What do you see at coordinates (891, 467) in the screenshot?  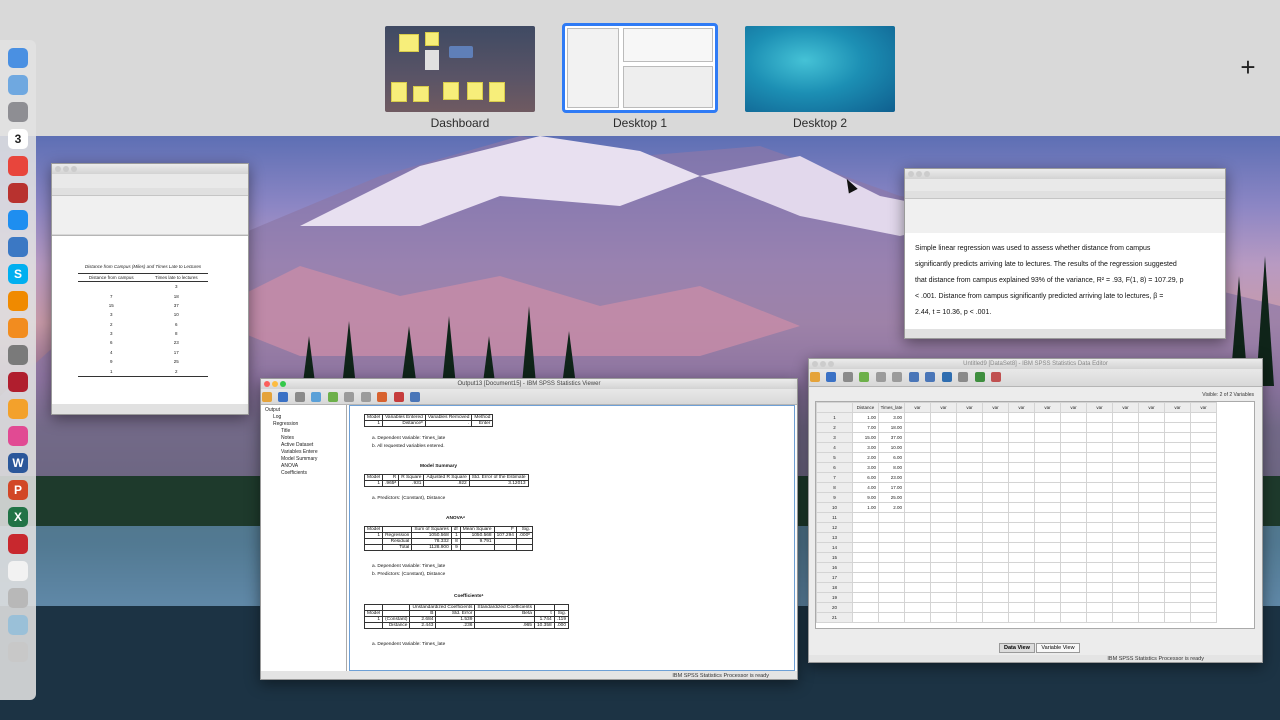 I see `data-cell: 8.00` at bounding box center [891, 467].